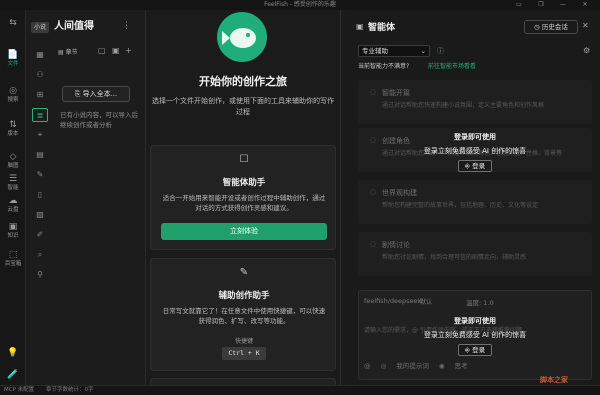 Image resolution: width=600 pixels, height=395 pixels. I want to click on agent-item: ◌ 剧情讨论 帮助您讨论剧情，找到合理可信的剧情走向，辅助灵感, so click(475, 254).